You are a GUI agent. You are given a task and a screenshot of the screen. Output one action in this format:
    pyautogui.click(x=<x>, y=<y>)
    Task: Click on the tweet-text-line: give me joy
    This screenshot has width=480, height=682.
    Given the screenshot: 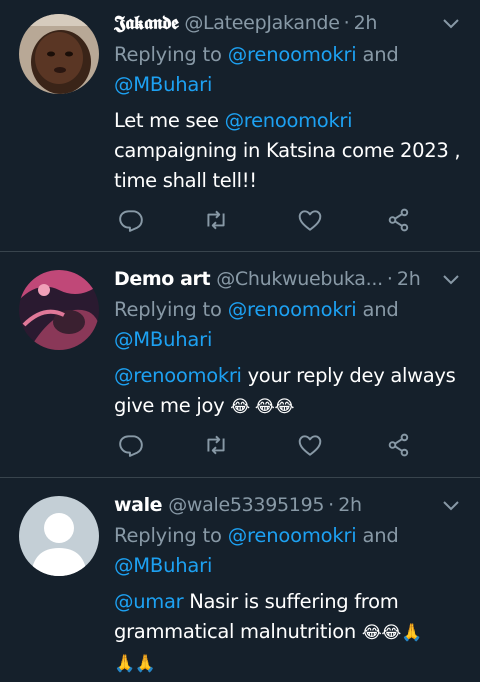 What is the action you would take?
    pyautogui.click(x=172, y=405)
    